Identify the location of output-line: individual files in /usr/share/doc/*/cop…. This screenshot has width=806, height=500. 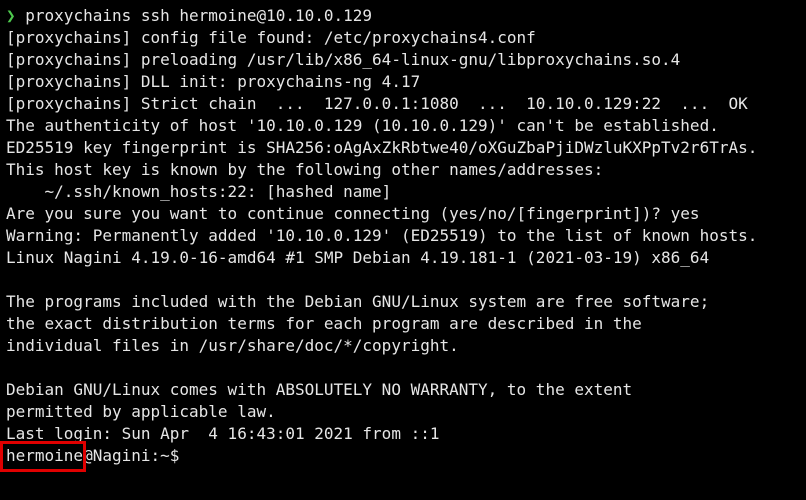
(232, 345).